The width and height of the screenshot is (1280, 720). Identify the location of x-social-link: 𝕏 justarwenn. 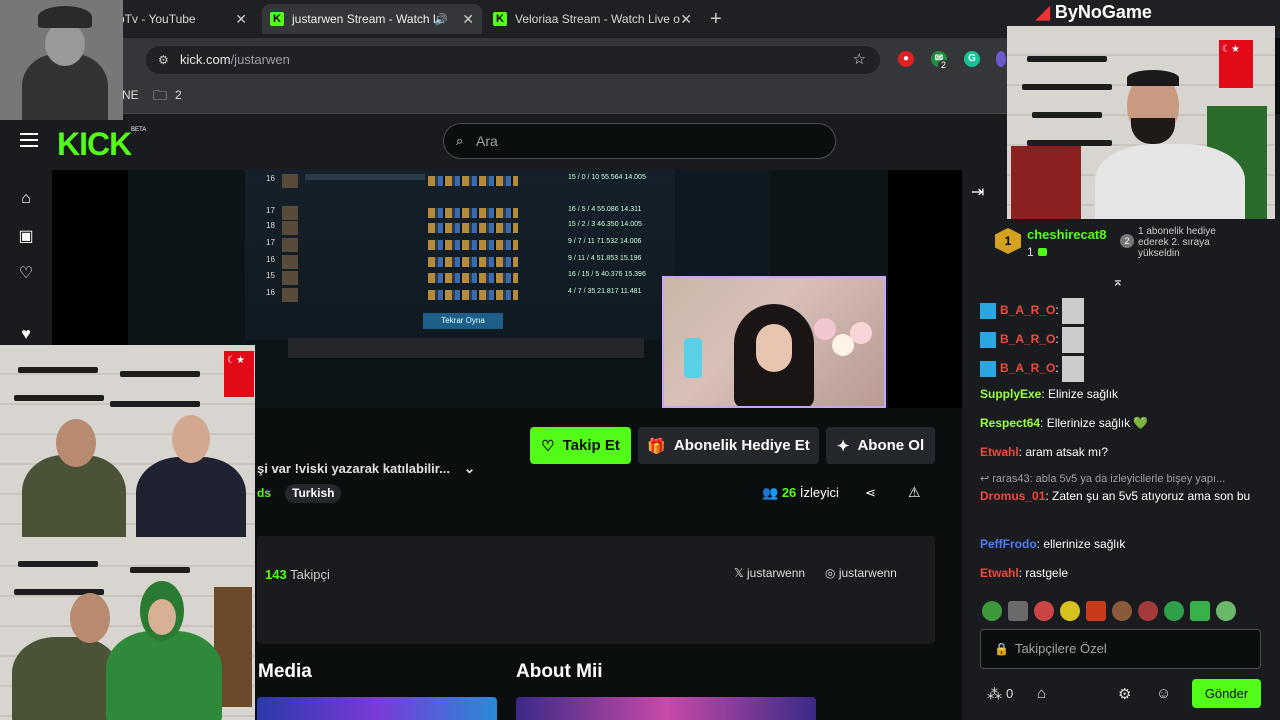
(769, 573).